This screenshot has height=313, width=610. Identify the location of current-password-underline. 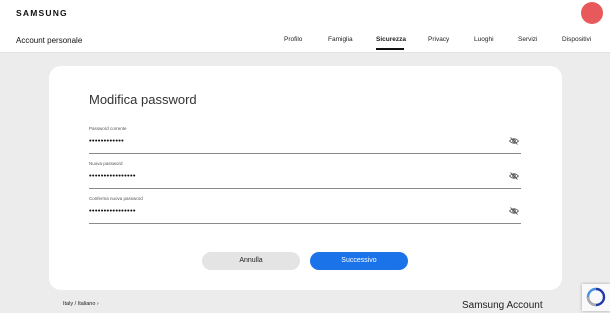
(305, 153).